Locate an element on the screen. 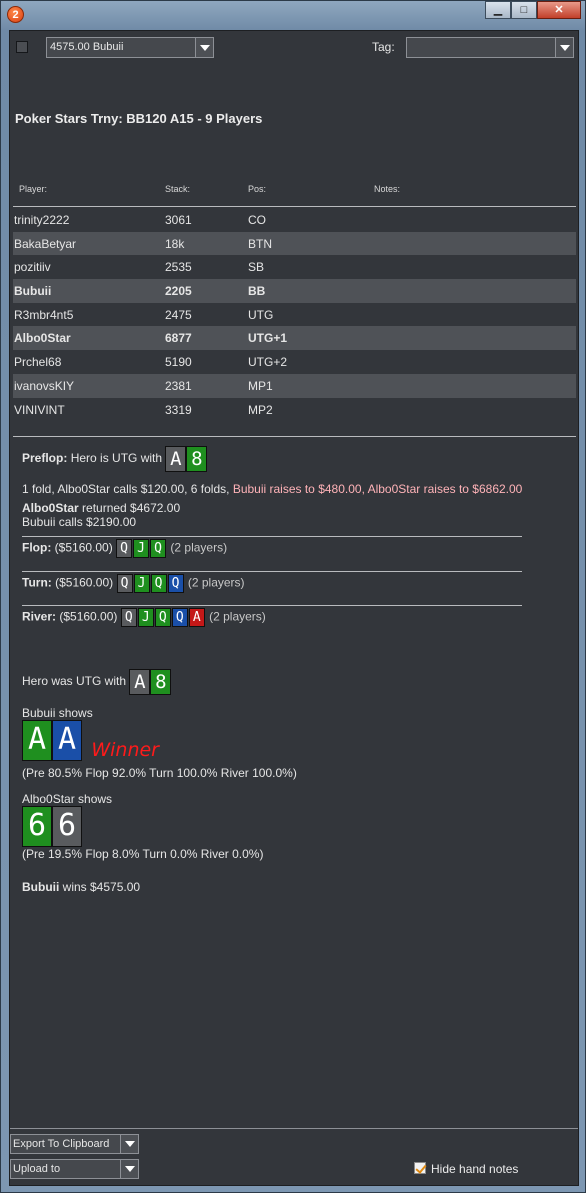 Image resolution: width=586 pixels, height=1193 pixels. river-pot: ($5160.00) is located at coordinates (88, 616).